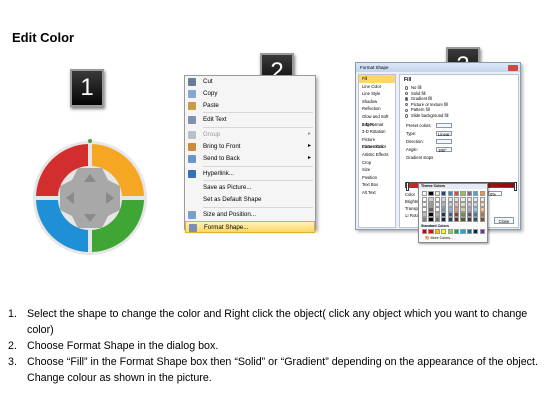  I want to click on position-input: 0%, so click(495, 194).